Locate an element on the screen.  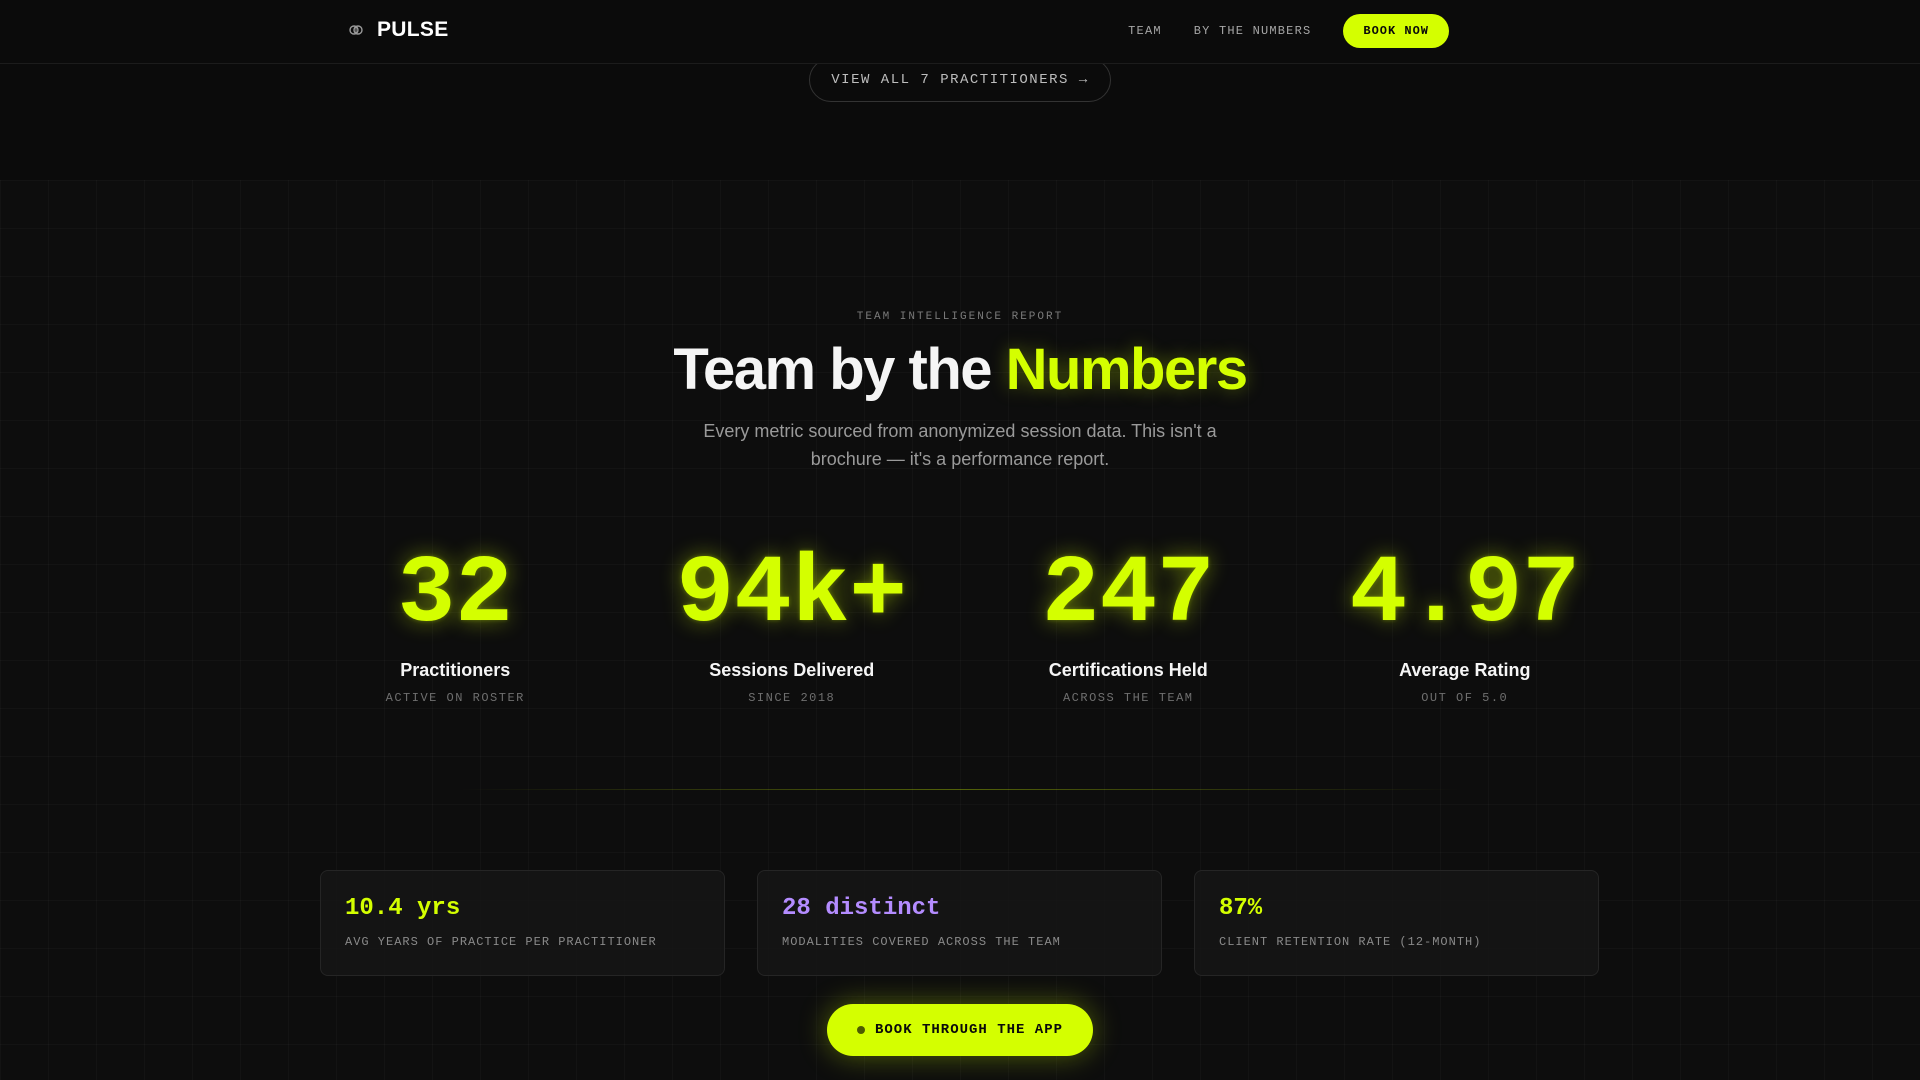
brand-logo: PULSE is located at coordinates (399, 30).